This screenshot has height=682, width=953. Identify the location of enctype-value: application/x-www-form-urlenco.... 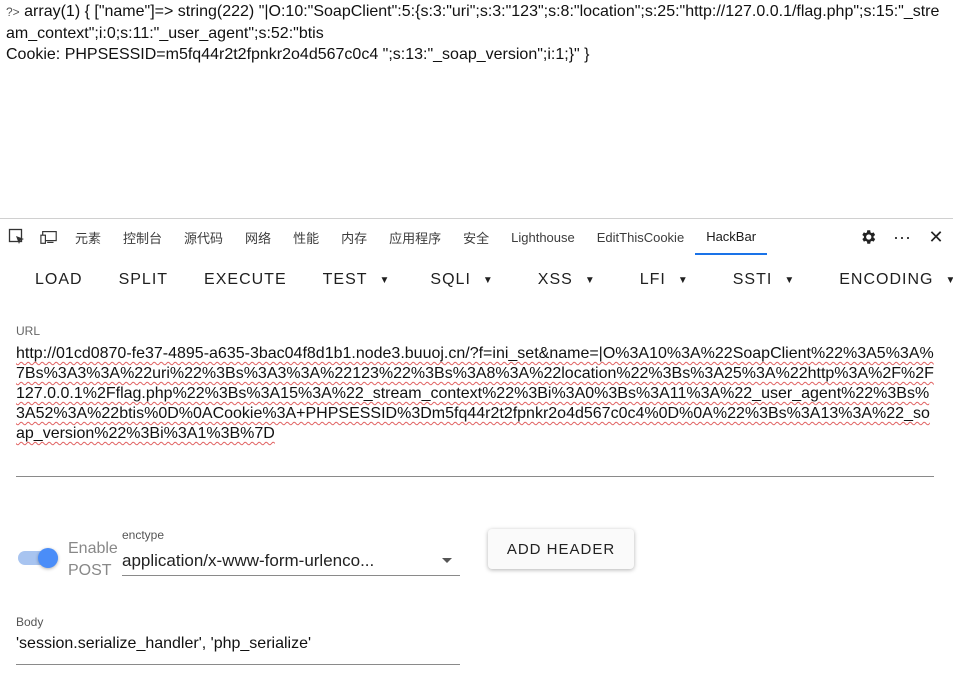
(248, 560).